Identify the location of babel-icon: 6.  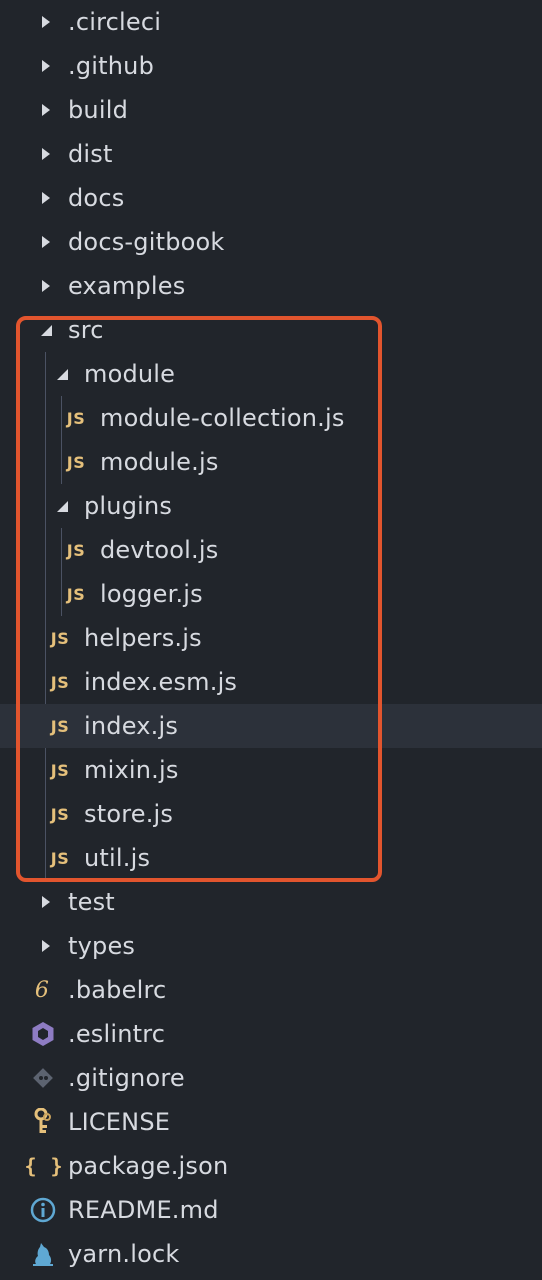
(42, 990).